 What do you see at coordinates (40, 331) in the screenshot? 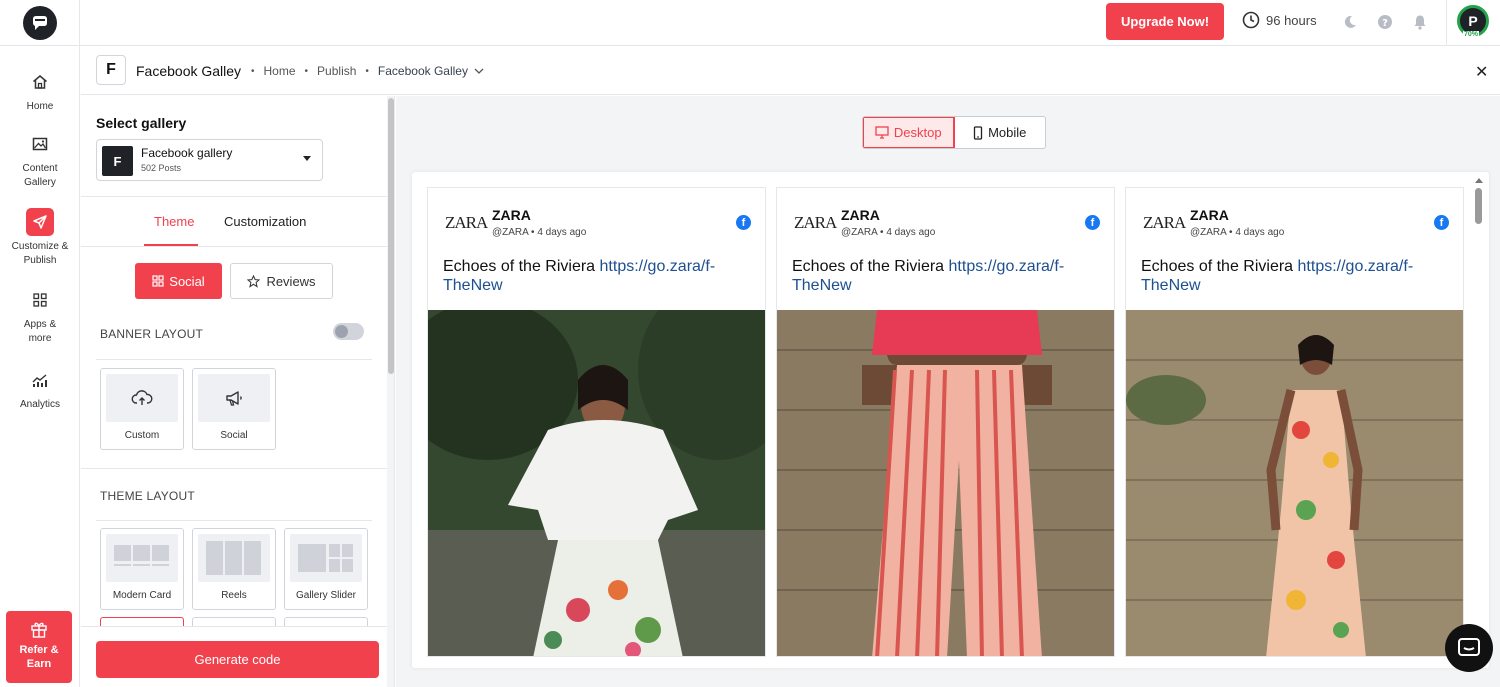
I see `nav-label: Apps & more` at bounding box center [40, 331].